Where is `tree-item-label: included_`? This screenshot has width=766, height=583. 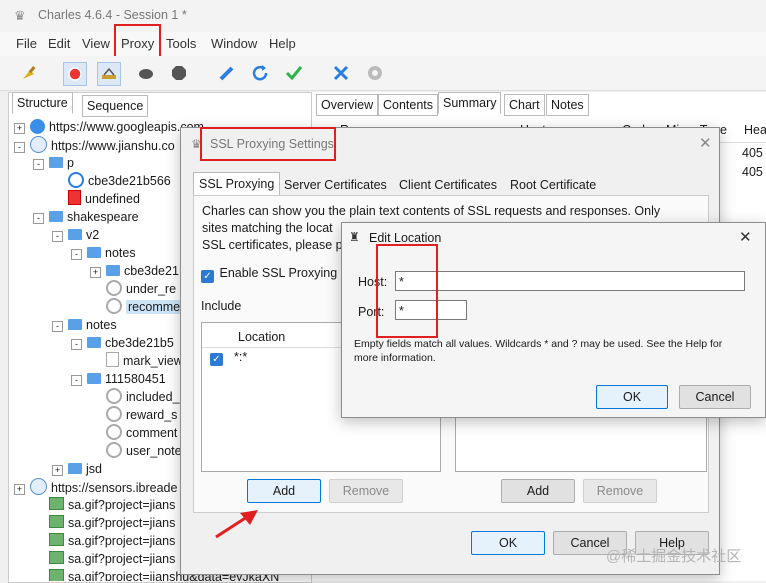
tree-item-label: included_ is located at coordinates (153, 397).